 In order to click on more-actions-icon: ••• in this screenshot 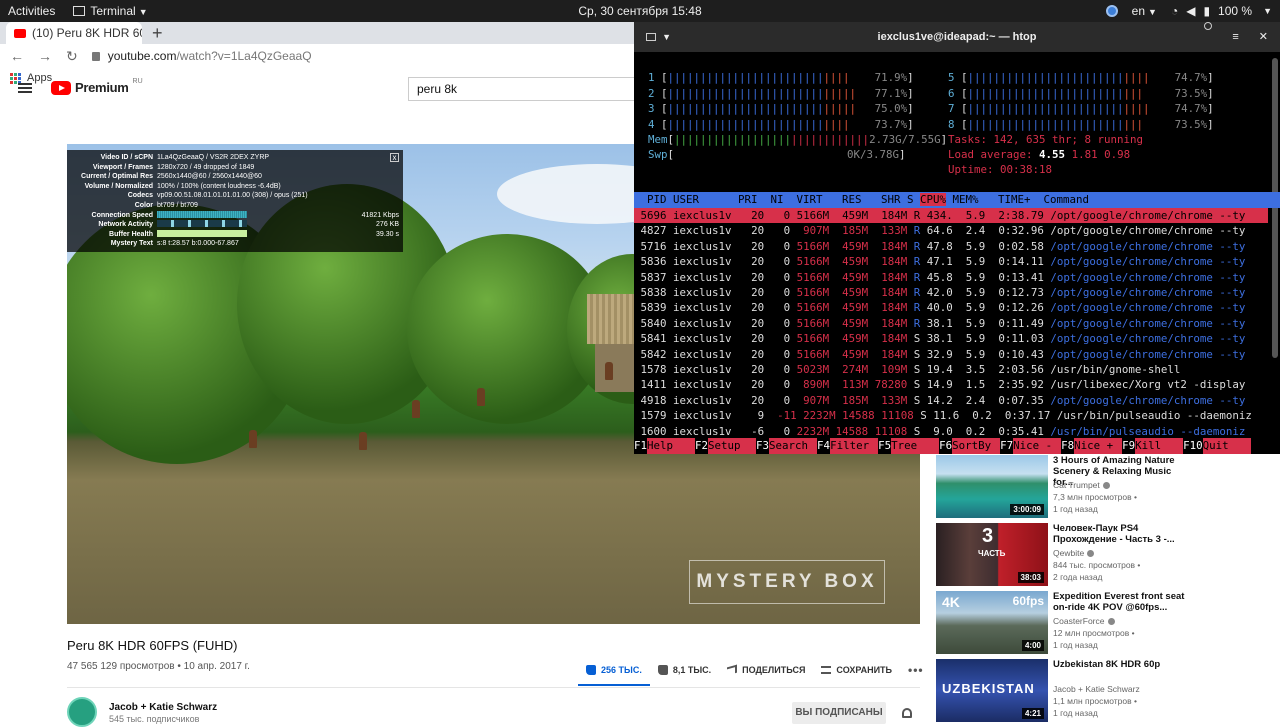, I will do `click(916, 670)`.